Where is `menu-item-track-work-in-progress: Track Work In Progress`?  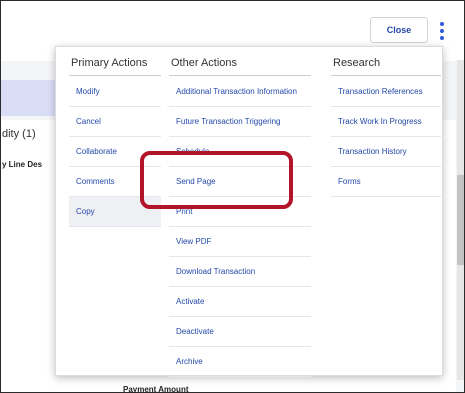 menu-item-track-work-in-progress: Track Work In Progress is located at coordinates (386, 122).